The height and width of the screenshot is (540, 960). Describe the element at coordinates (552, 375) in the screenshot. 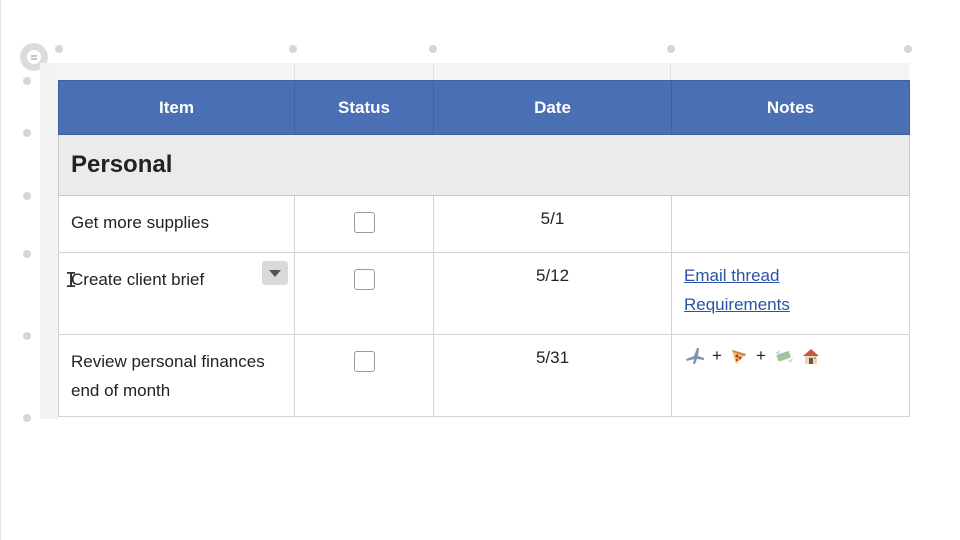

I see `date-cell: 5/31` at that location.